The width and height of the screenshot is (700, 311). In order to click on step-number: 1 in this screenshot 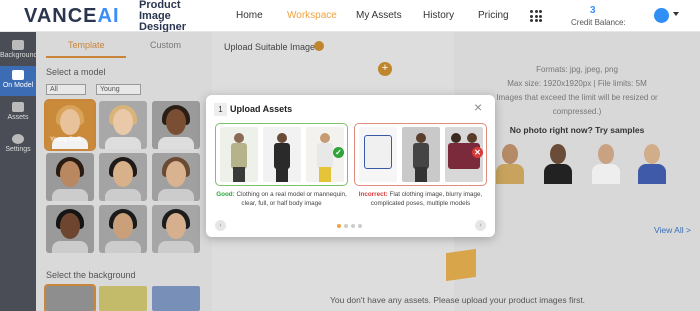, I will do `click(220, 109)`.